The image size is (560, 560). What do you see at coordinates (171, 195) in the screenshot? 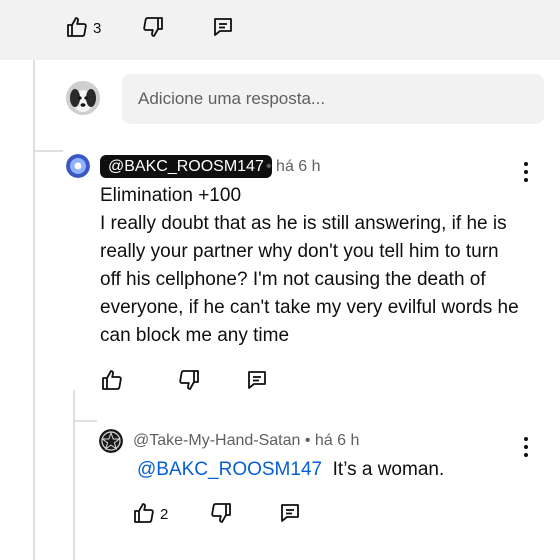
I see `comment-line: Elimination +100` at bounding box center [171, 195].